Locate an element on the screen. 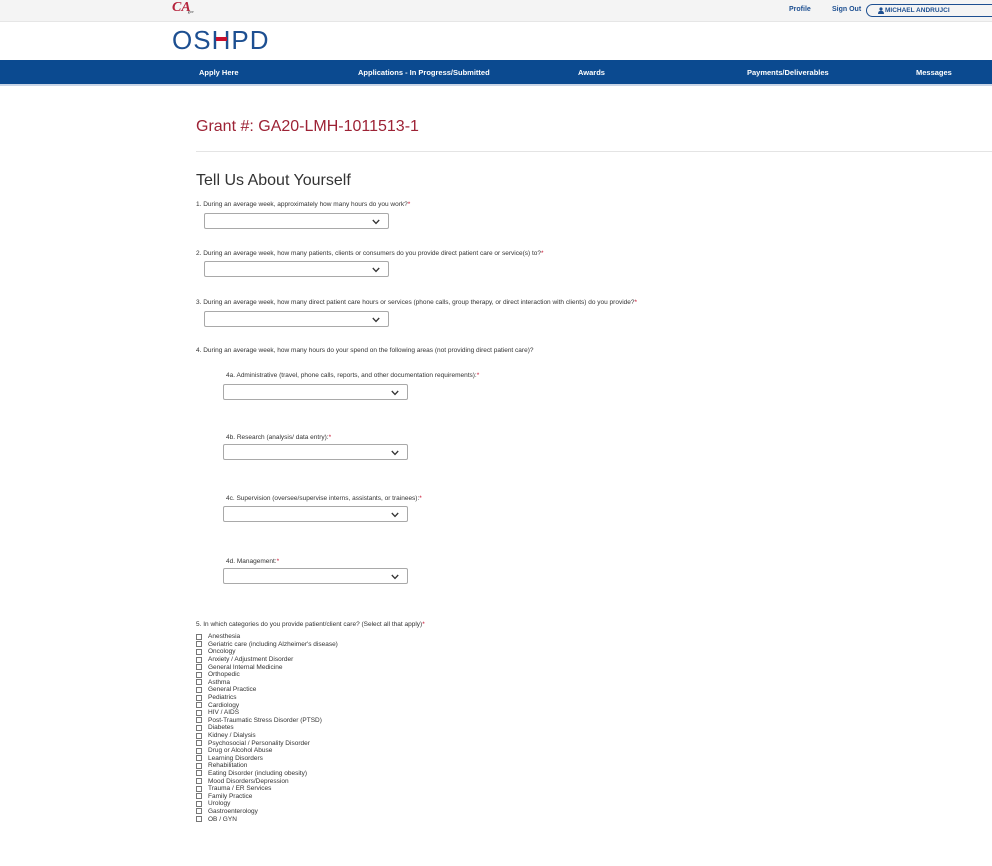 The width and height of the screenshot is (992, 866). category-label: General Practice is located at coordinates (232, 690).